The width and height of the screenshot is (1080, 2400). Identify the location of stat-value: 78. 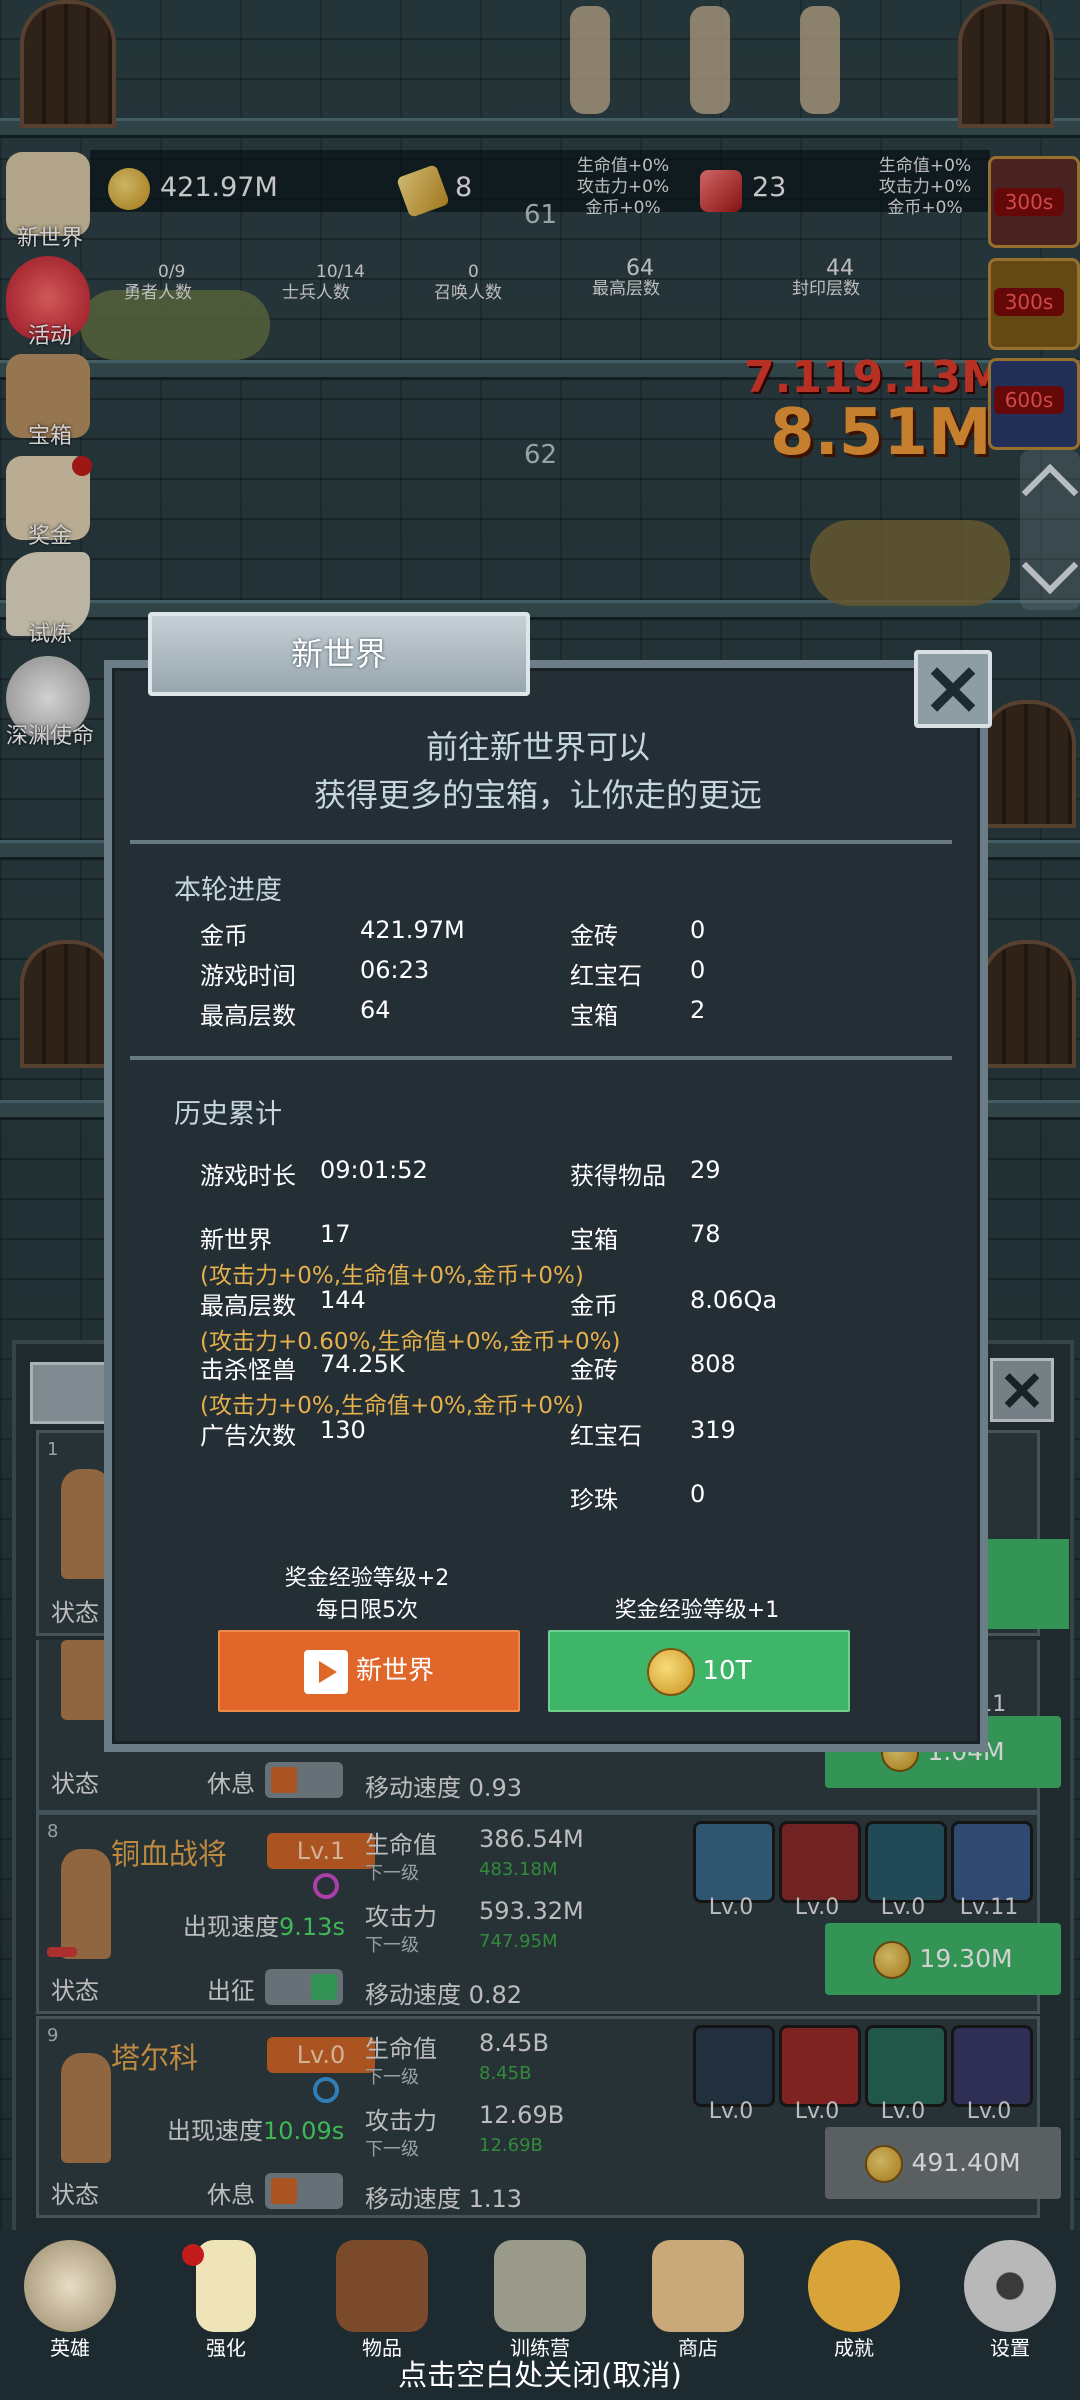
(705, 1234).